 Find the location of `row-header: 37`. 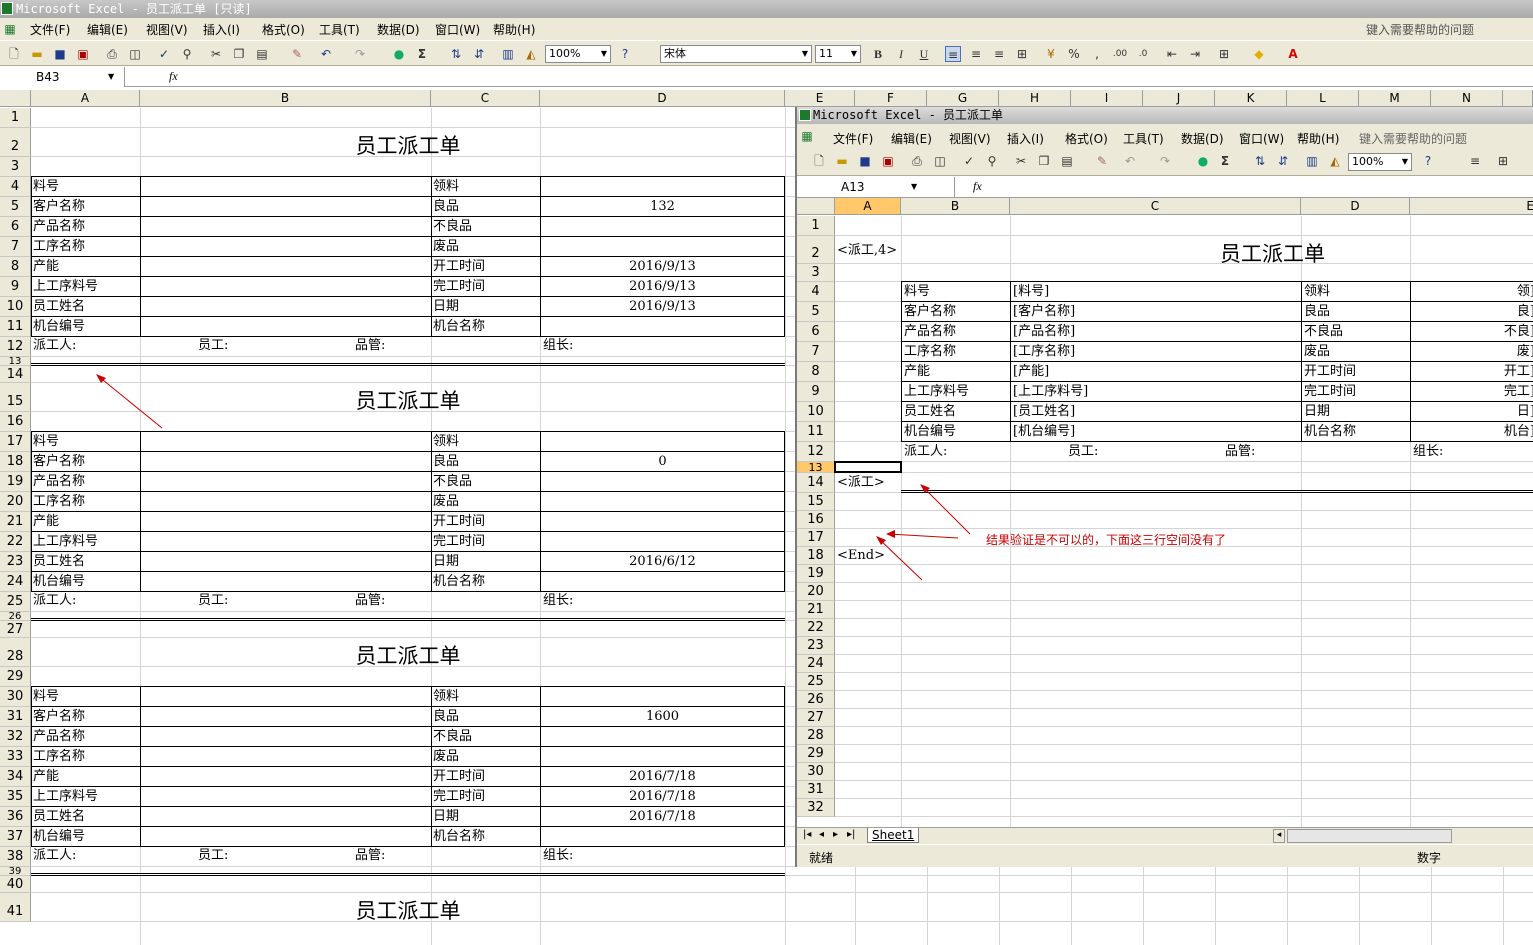

row-header: 37 is located at coordinates (15, 837).